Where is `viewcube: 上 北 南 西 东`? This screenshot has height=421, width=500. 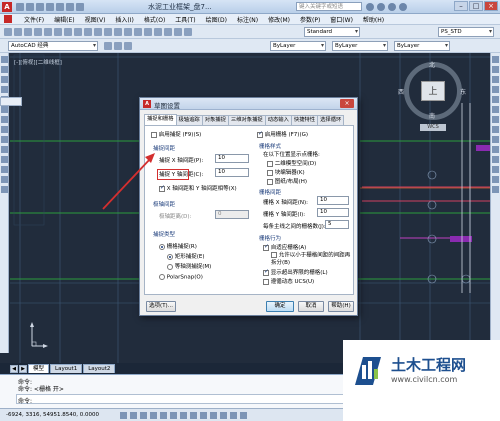
viewcube: 上 北 南 西 东 is located at coordinates (432, 91).